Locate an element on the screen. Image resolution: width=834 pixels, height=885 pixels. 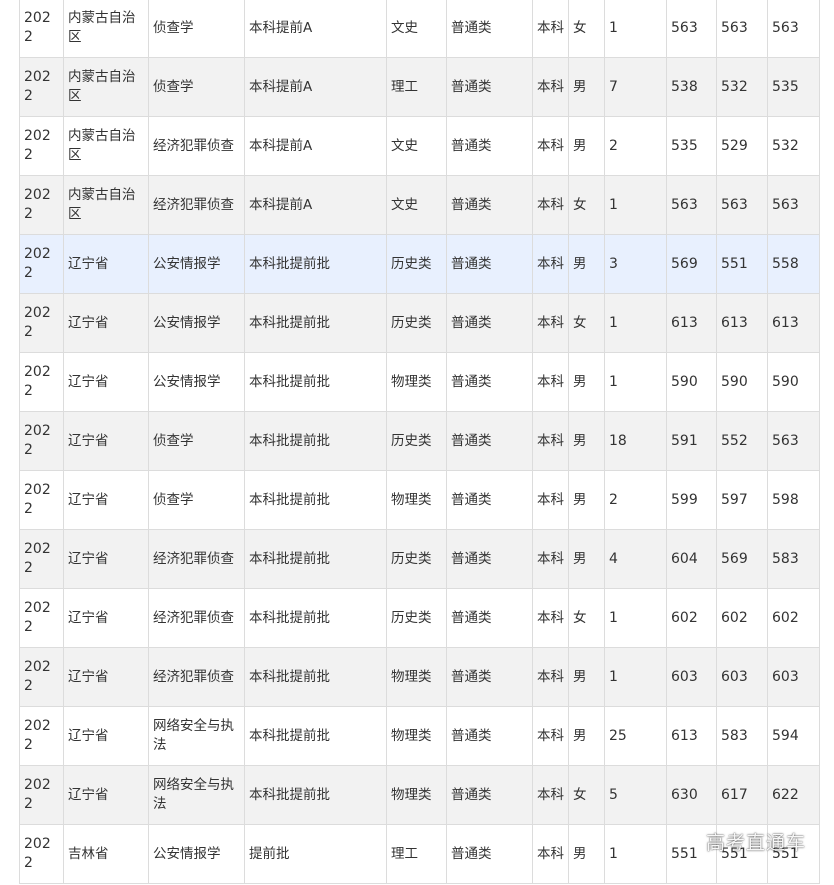
table-row: 2022 内蒙古自治区 侦查学 本科提前A 文史 普通类 本科女 1 563 563 563 is located at coordinates (419, 29).